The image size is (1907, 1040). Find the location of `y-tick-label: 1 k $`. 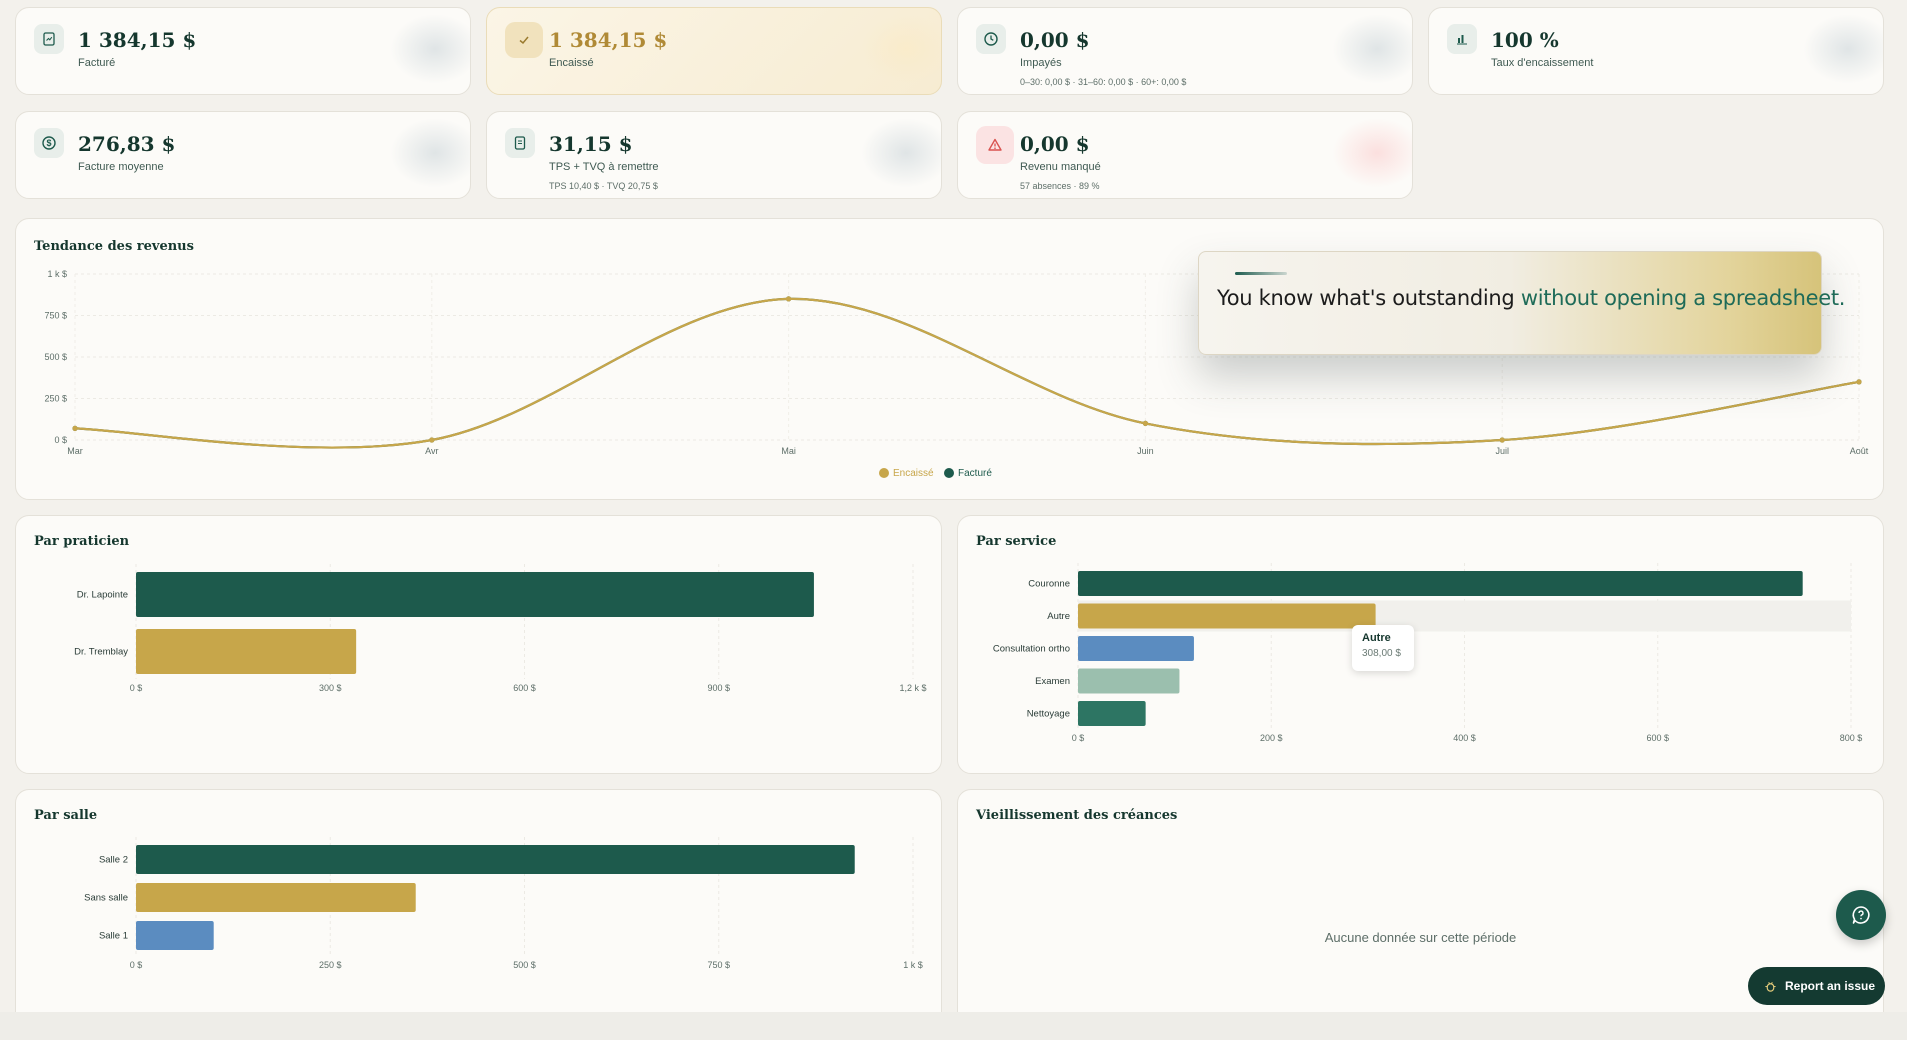

y-tick-label: 1 k $ is located at coordinates (57, 274).